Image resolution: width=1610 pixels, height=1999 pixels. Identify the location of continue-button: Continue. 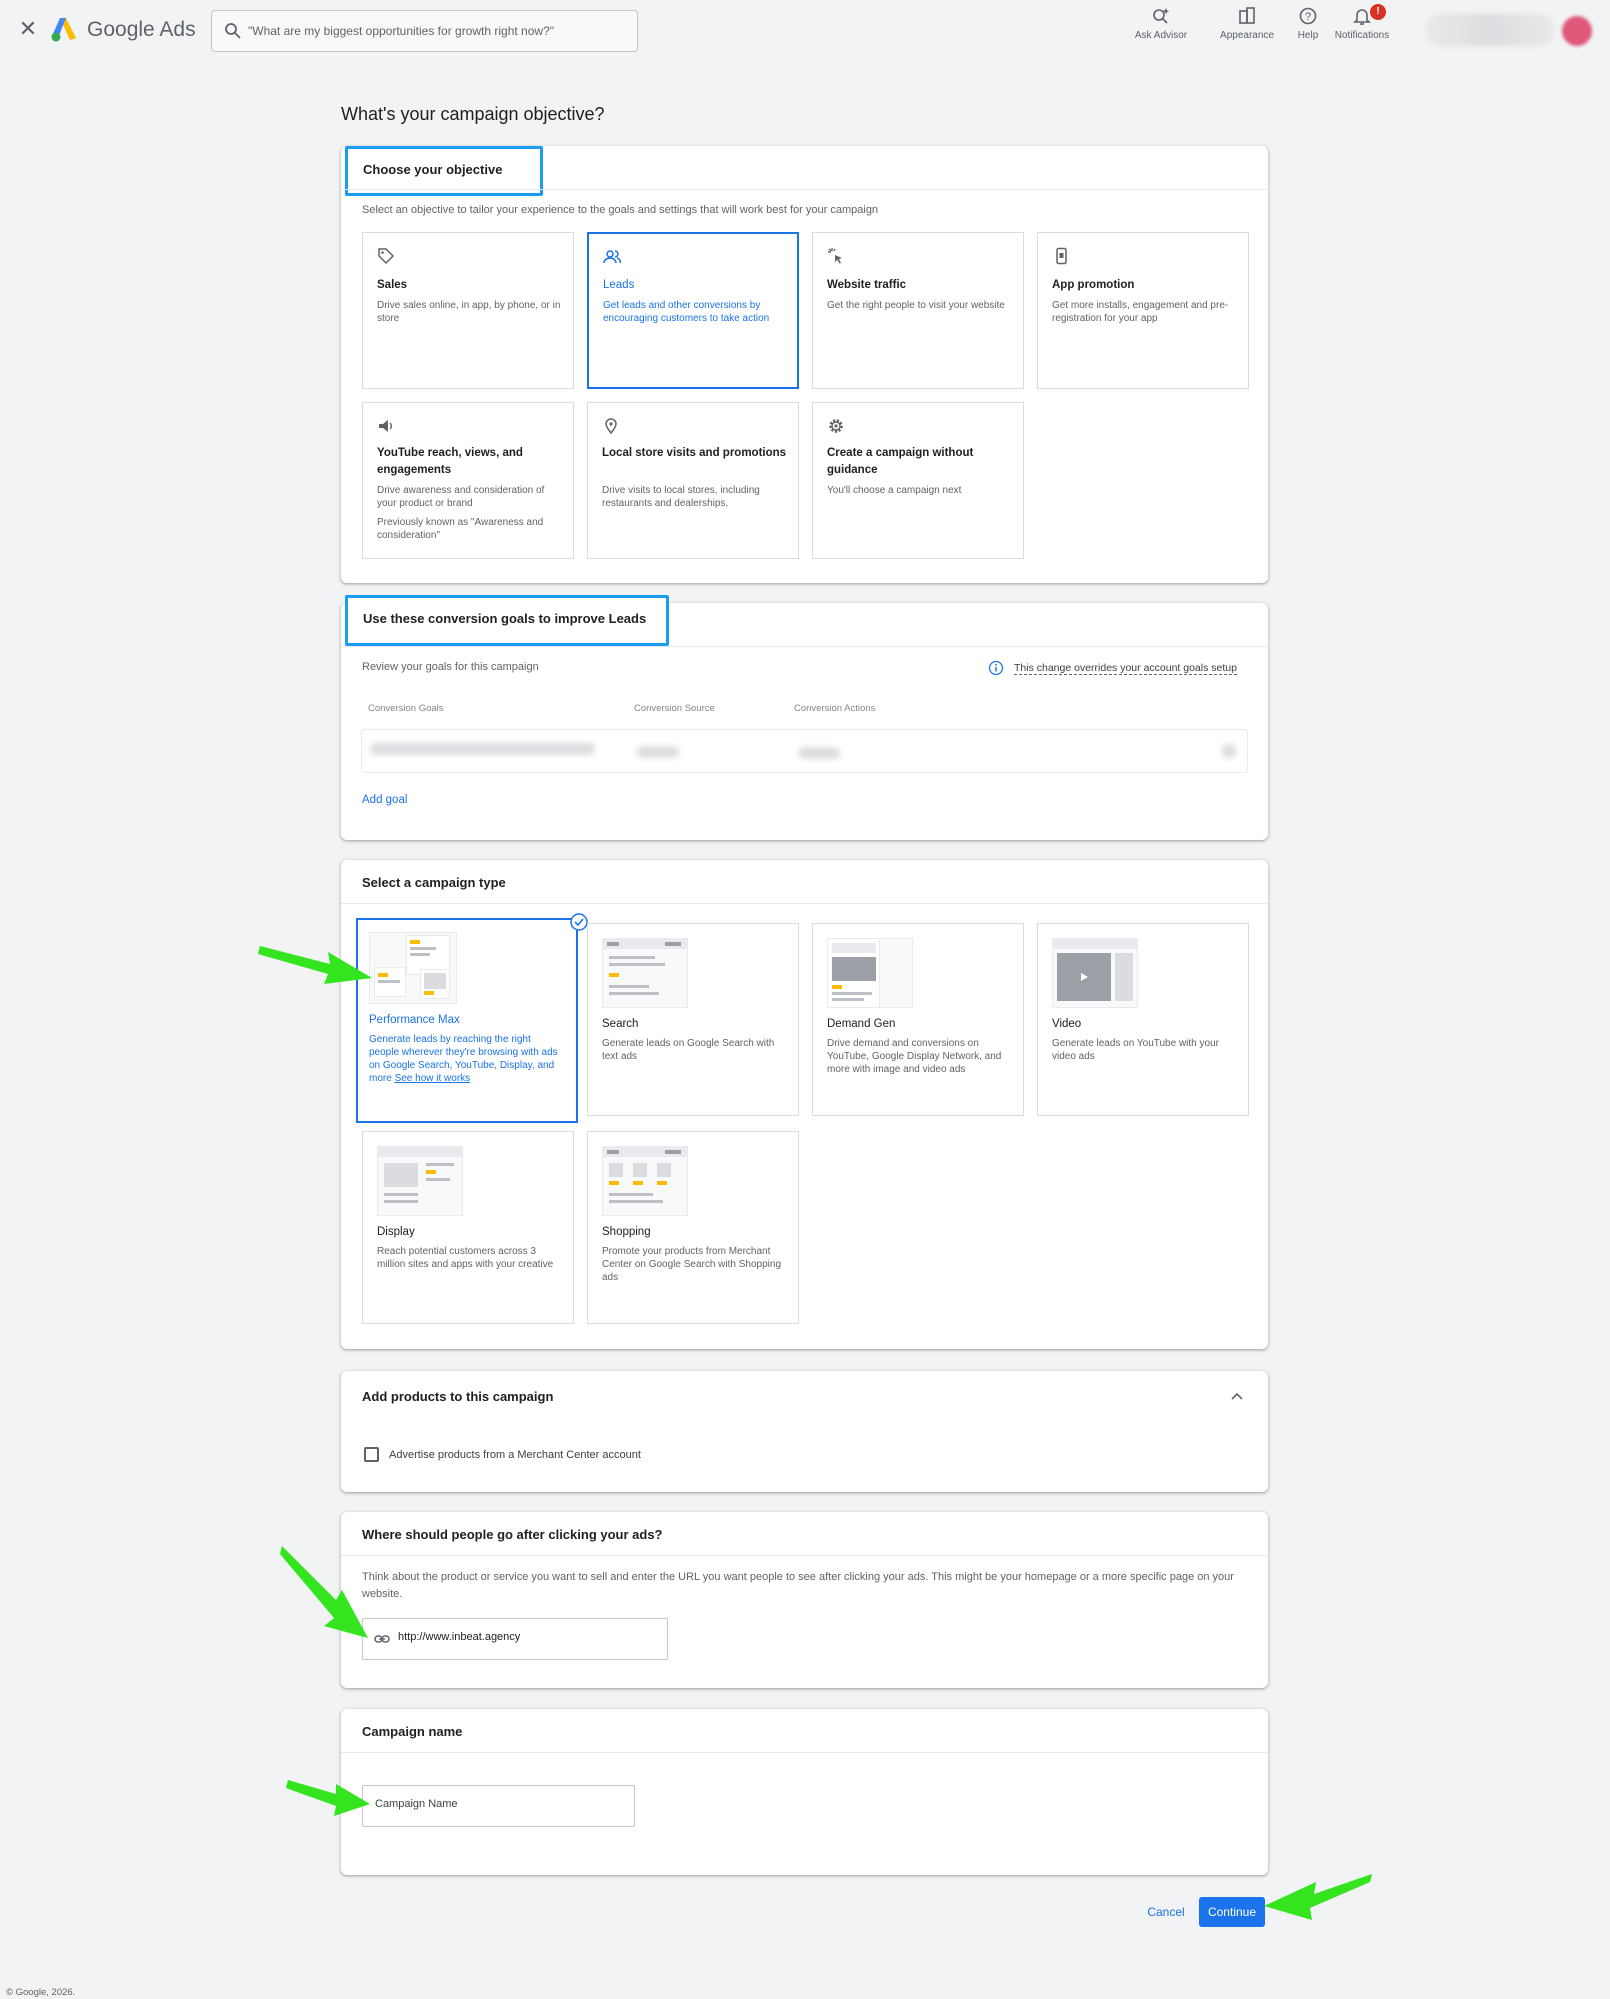
(1232, 1912).